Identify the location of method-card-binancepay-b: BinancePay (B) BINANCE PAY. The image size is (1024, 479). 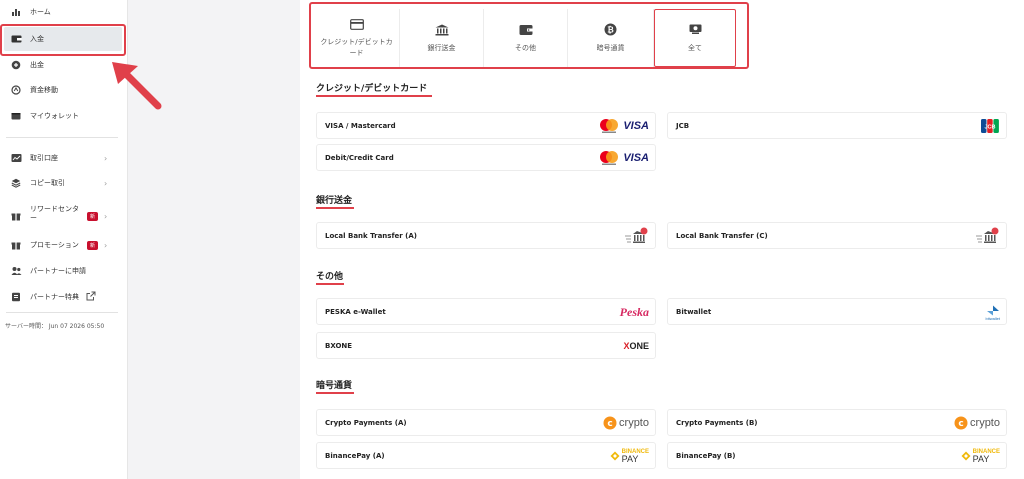
(837, 455).